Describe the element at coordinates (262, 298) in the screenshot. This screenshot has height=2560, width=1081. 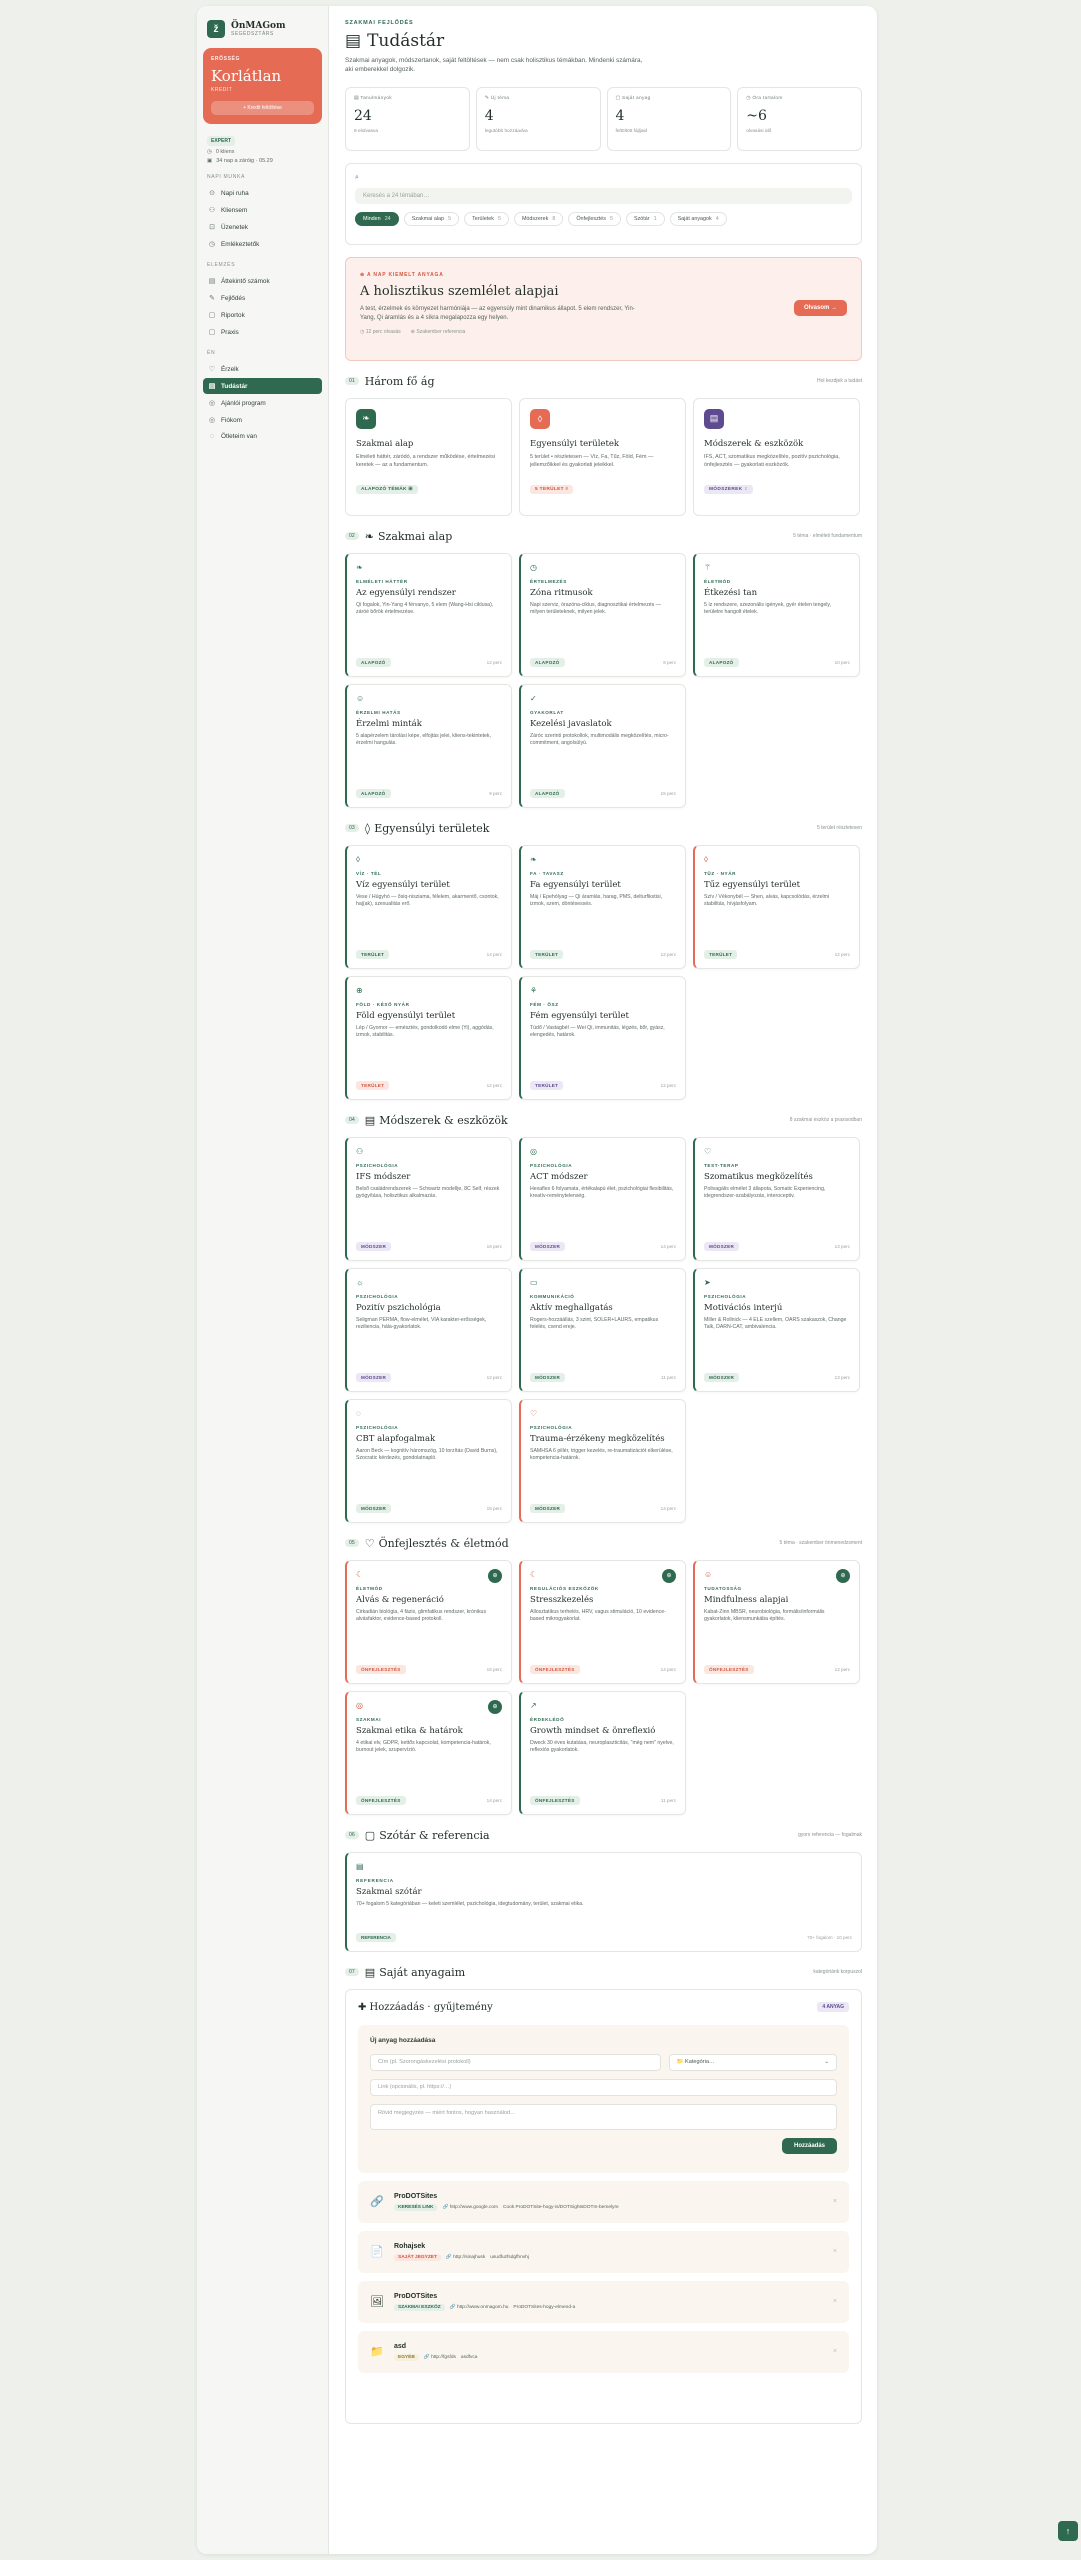
I see `sidebar-item: ✎ Fejlődés` at that location.